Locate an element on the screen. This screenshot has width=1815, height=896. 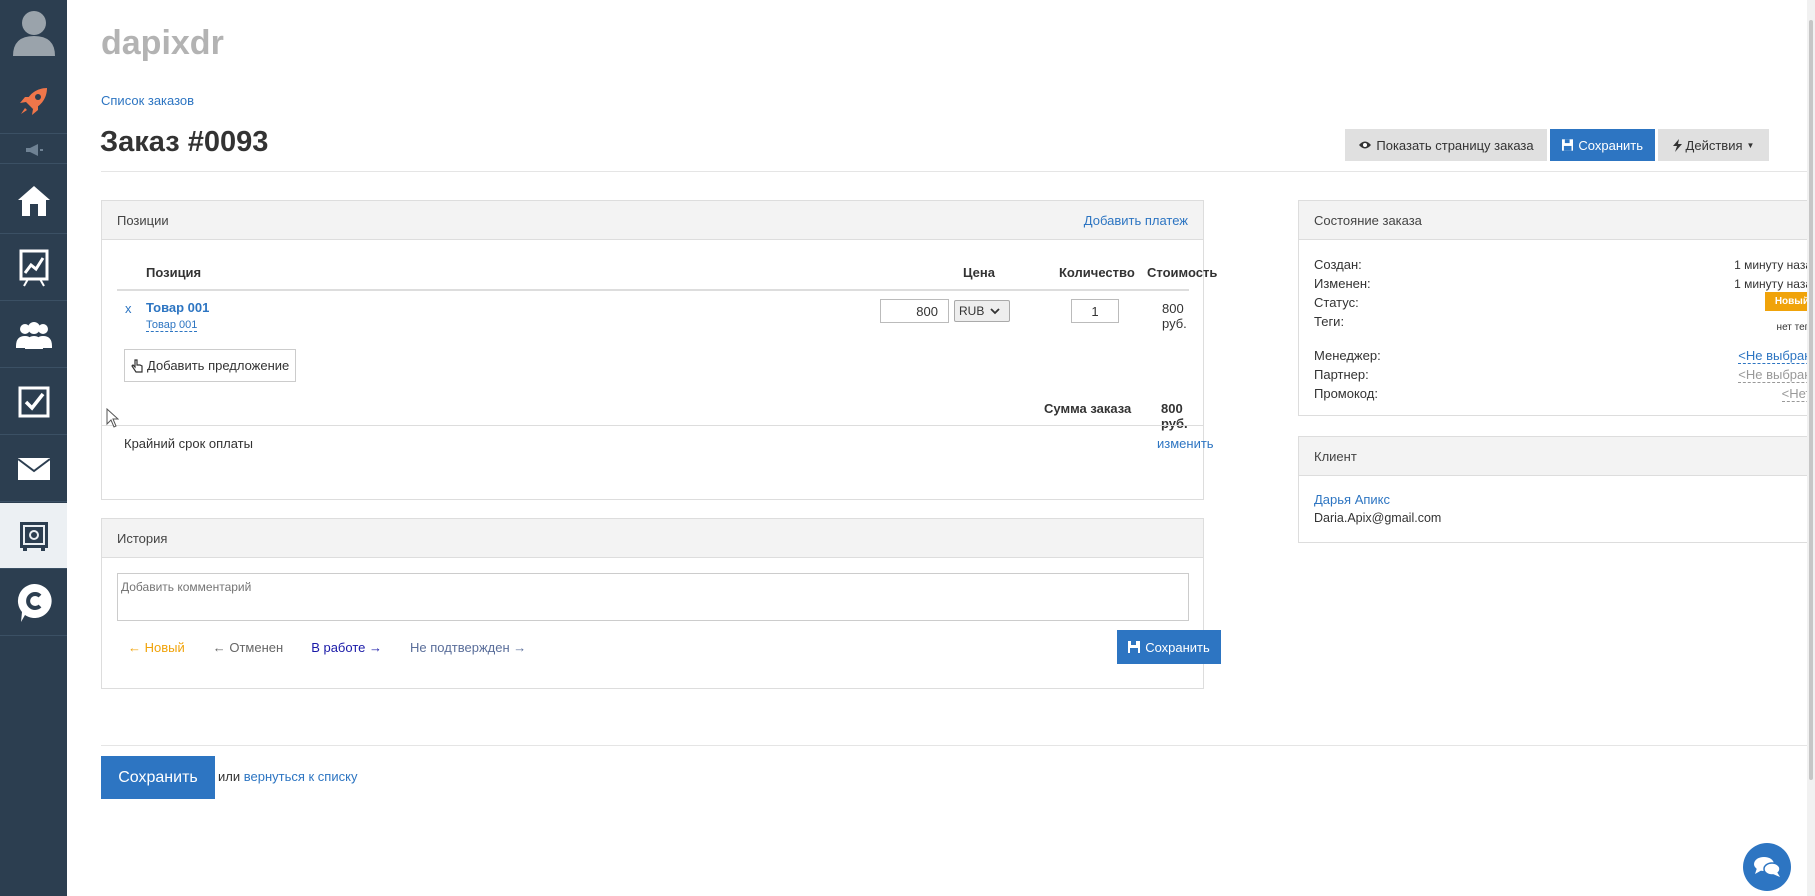
sum-divider is located at coordinates (652, 425).